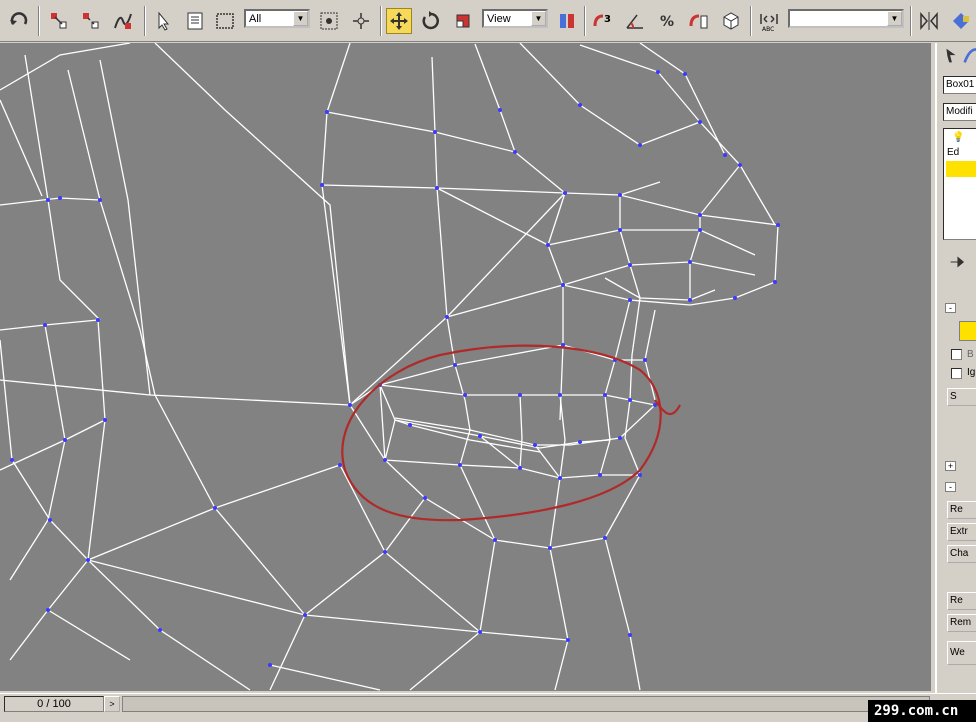 The image size is (976, 722). I want to click on pin-stack-icon, so click(957, 262).